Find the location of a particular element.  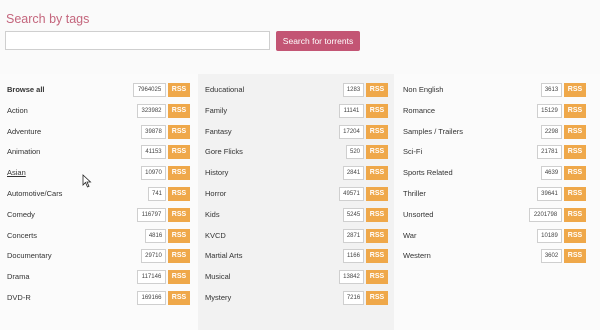

tag-count-badge: 5245 is located at coordinates (353, 214).